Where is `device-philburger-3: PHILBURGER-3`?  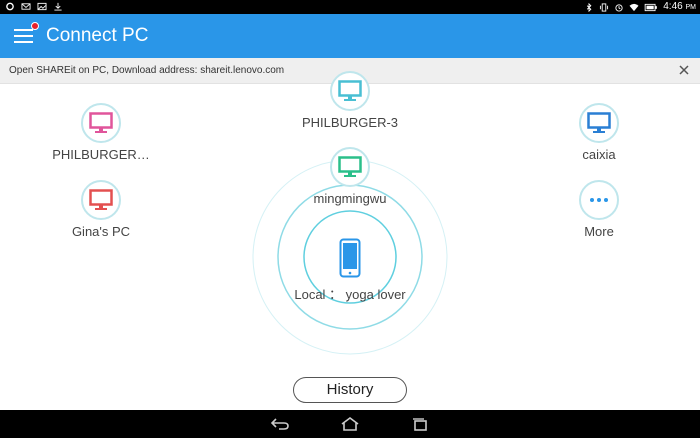 device-philburger-3: PHILBURGER-3 is located at coordinates (350, 100).